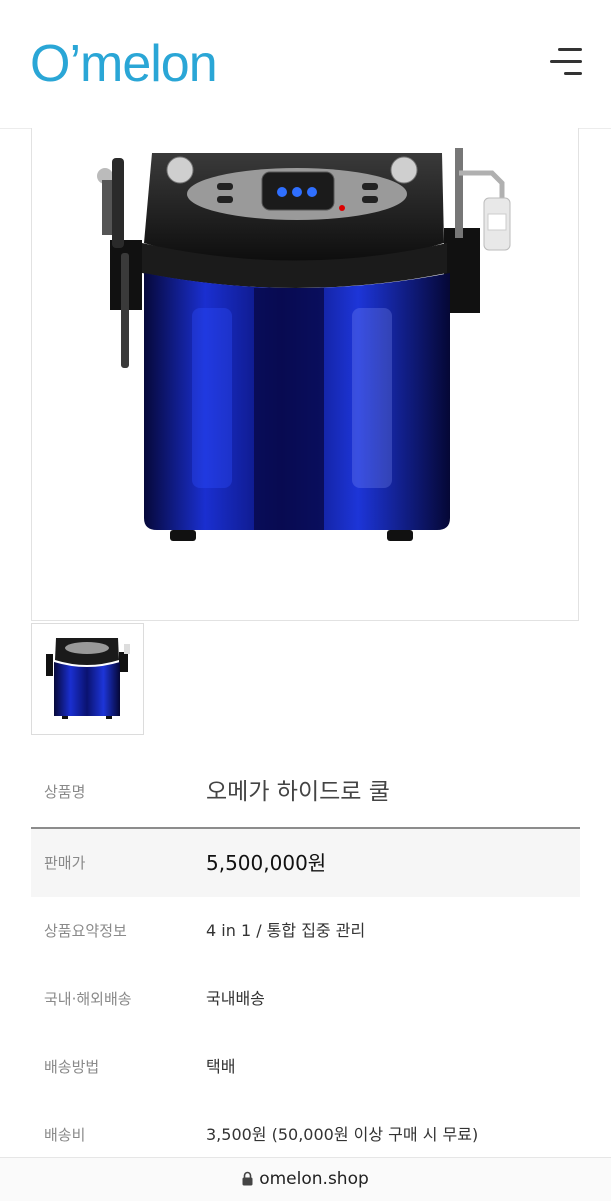 The height and width of the screenshot is (1201, 611). What do you see at coordinates (88, 999) in the screenshot?
I see `info-label: 국내·해외배송` at bounding box center [88, 999].